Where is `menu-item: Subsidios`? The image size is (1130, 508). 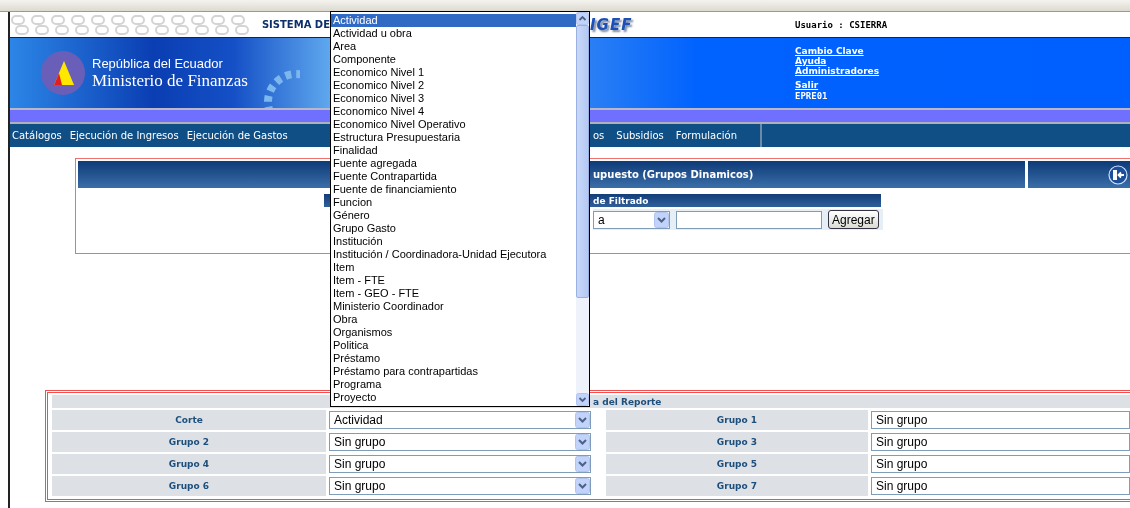
menu-item: Subsidios is located at coordinates (640, 135).